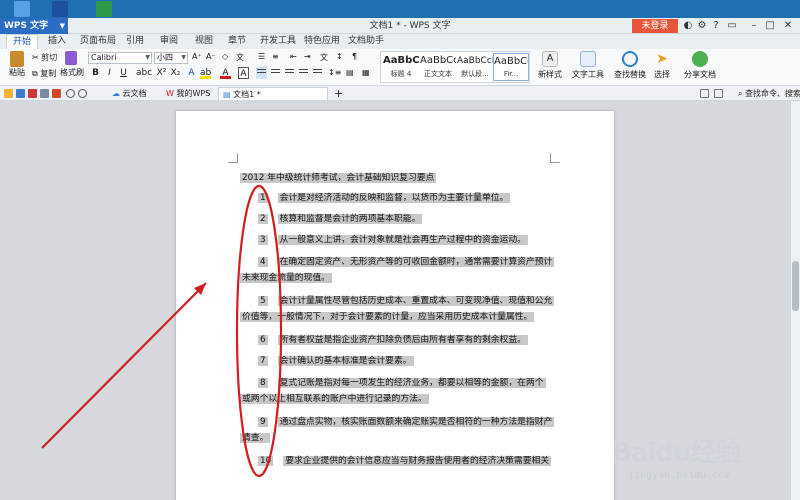  Describe the element at coordinates (662, 59) in the screenshot. I see `cursor-icon: ➤` at that location.